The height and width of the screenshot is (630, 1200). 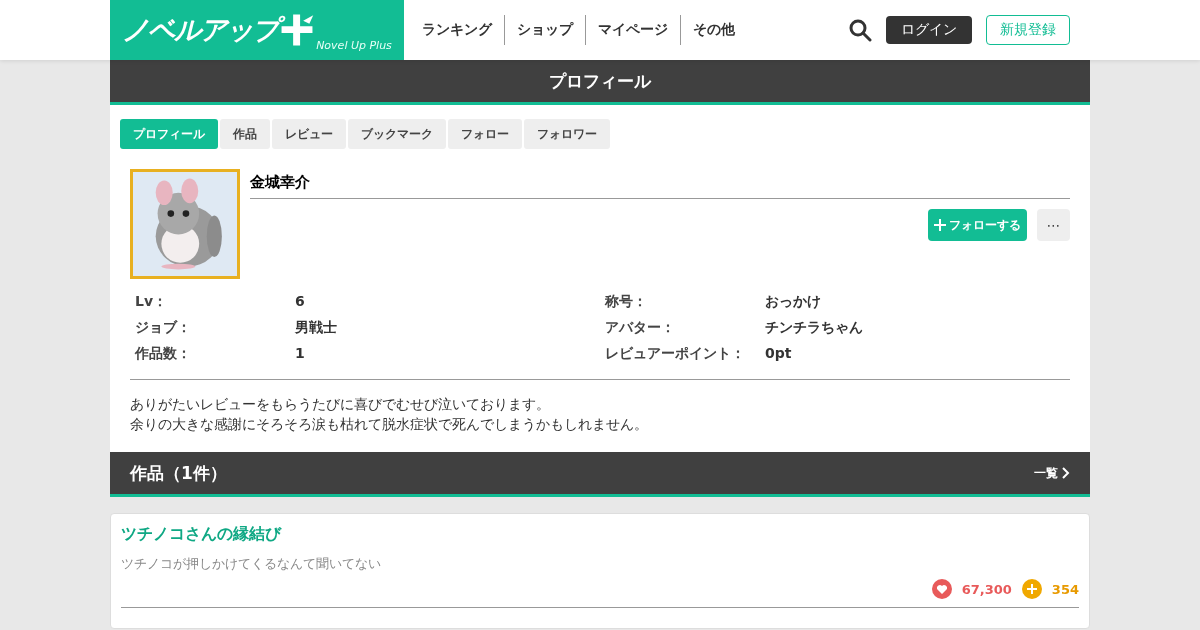 I want to click on profile-bio: ありがたいレビューをもらうたびに喜びでむせび泣いております。 余りの大きな感謝にそろそろ涙も枯れて脱水症状で死んでしまうかもしれません。, so click(x=389, y=414).